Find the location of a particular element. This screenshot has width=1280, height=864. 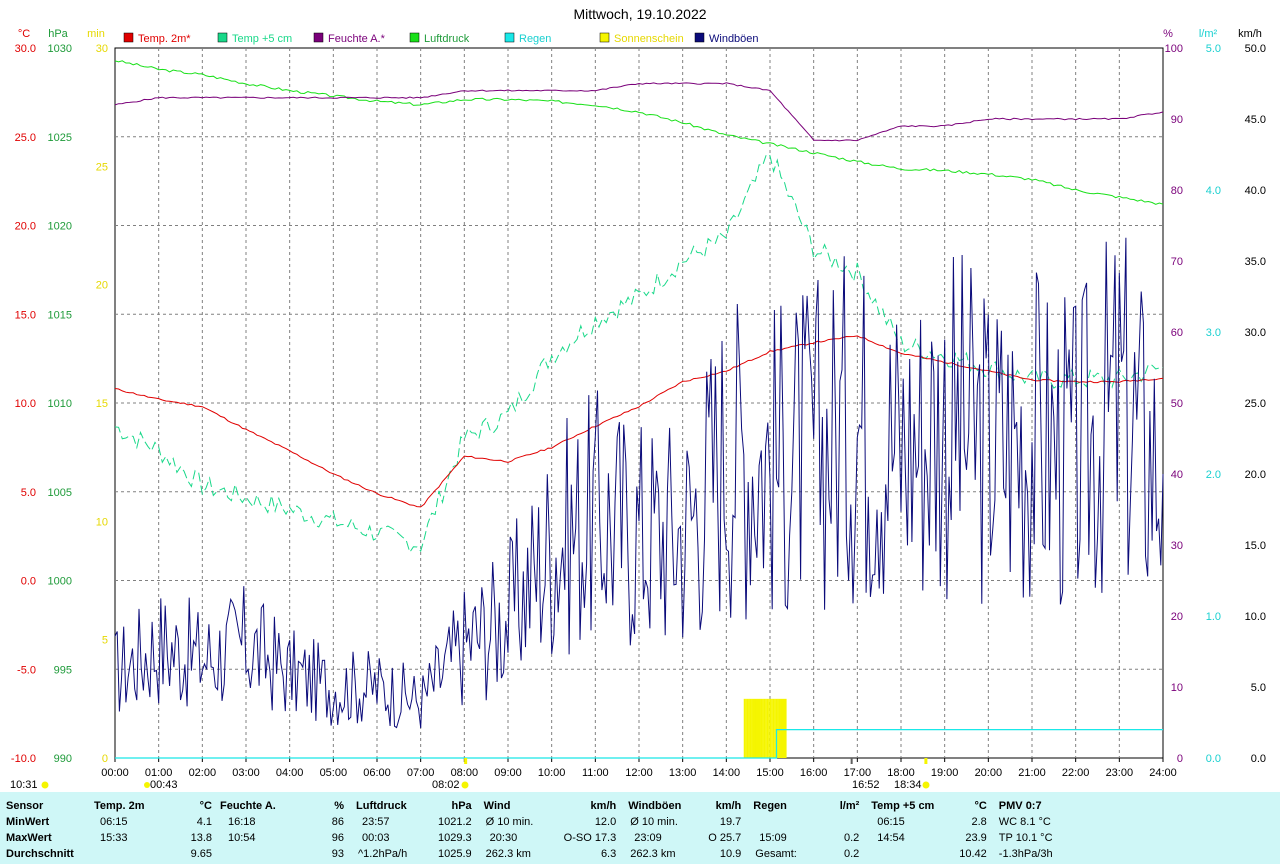

stats-min-gust-val: 19.7 is located at coordinates (730, 822).